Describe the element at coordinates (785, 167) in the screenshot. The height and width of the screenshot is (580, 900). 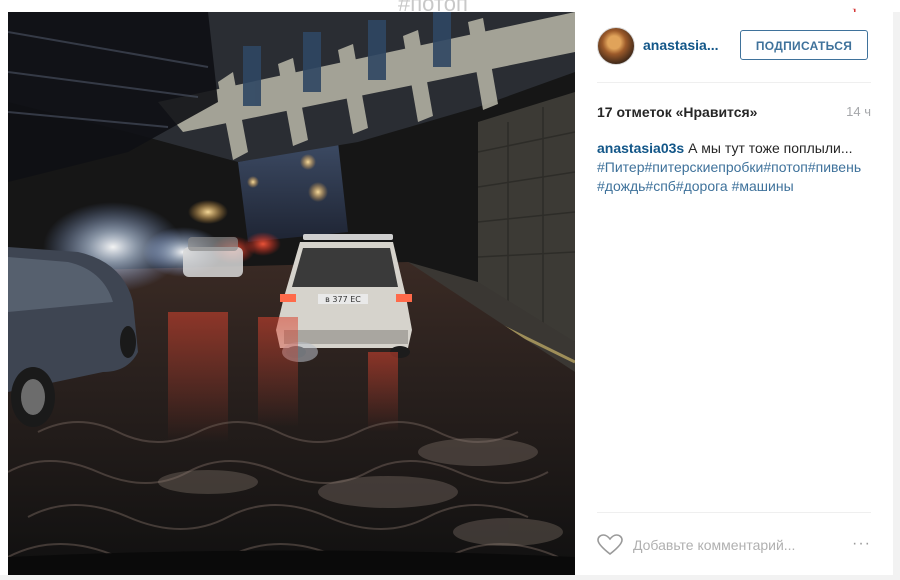
I see `hashtag-link: #потоп` at that location.